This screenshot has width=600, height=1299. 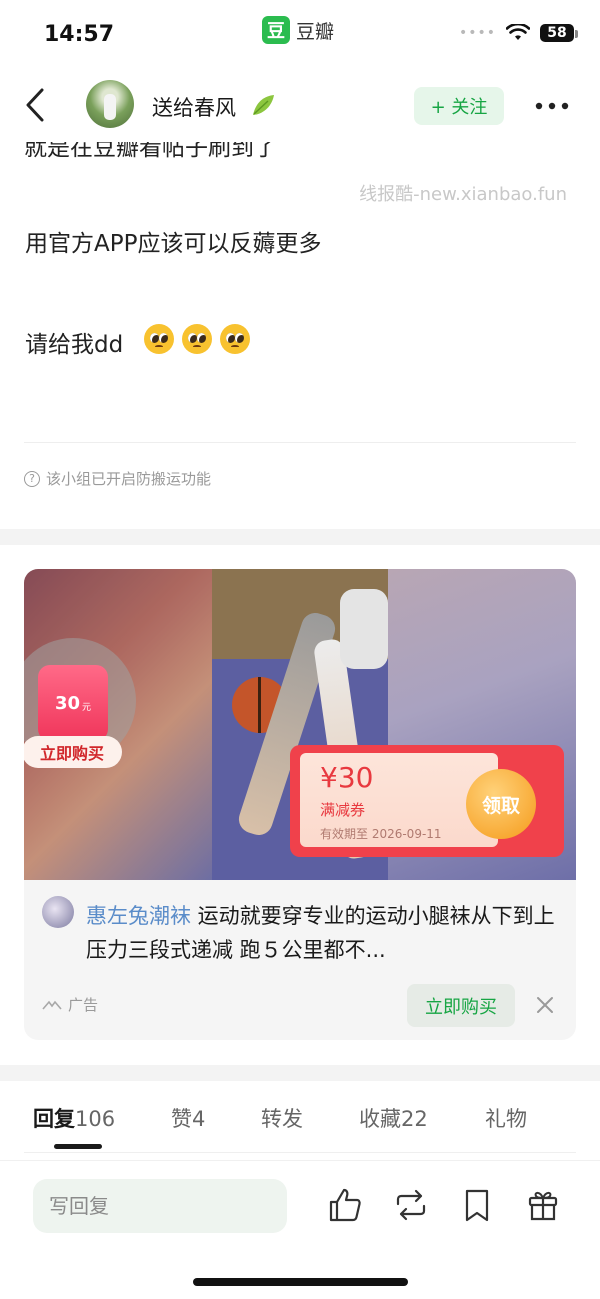 I want to click on status-bar: 14:57 豆 豆瓣 •••• 58, so click(x=300, y=35).